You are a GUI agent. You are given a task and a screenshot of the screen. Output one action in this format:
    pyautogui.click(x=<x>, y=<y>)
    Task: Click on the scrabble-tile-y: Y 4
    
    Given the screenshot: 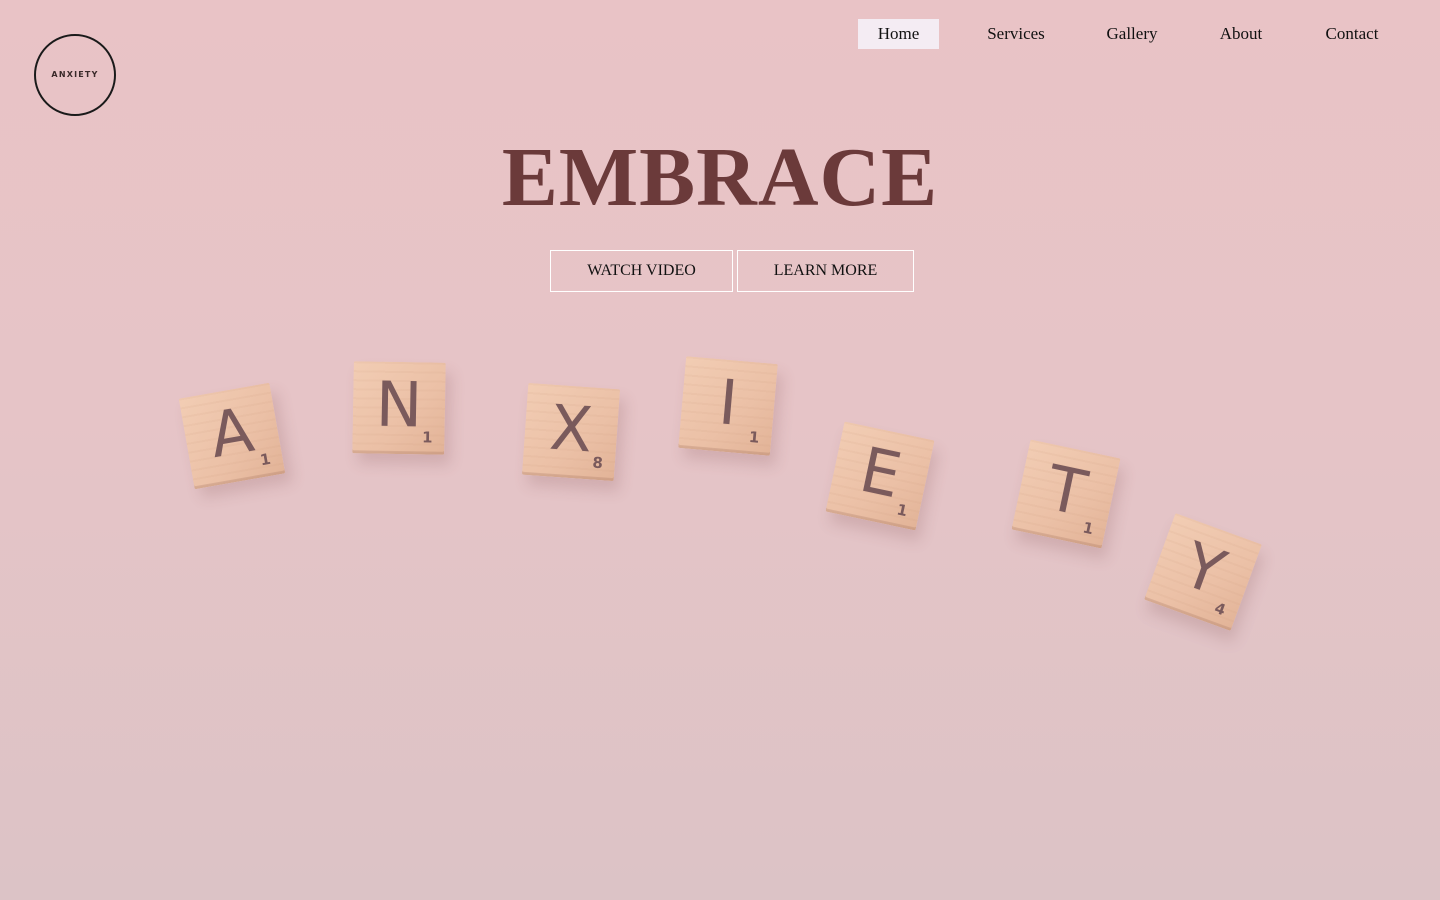 What is the action you would take?
    pyautogui.click(x=1203, y=572)
    